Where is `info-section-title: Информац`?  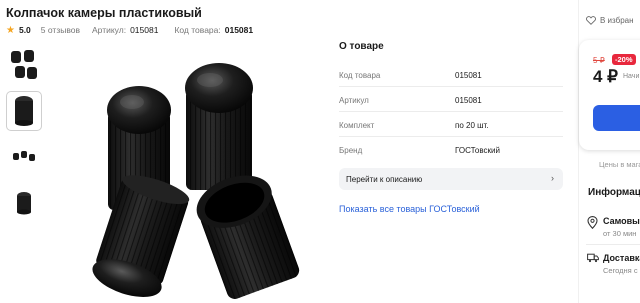 info-section-title: Информац is located at coordinates (614, 192).